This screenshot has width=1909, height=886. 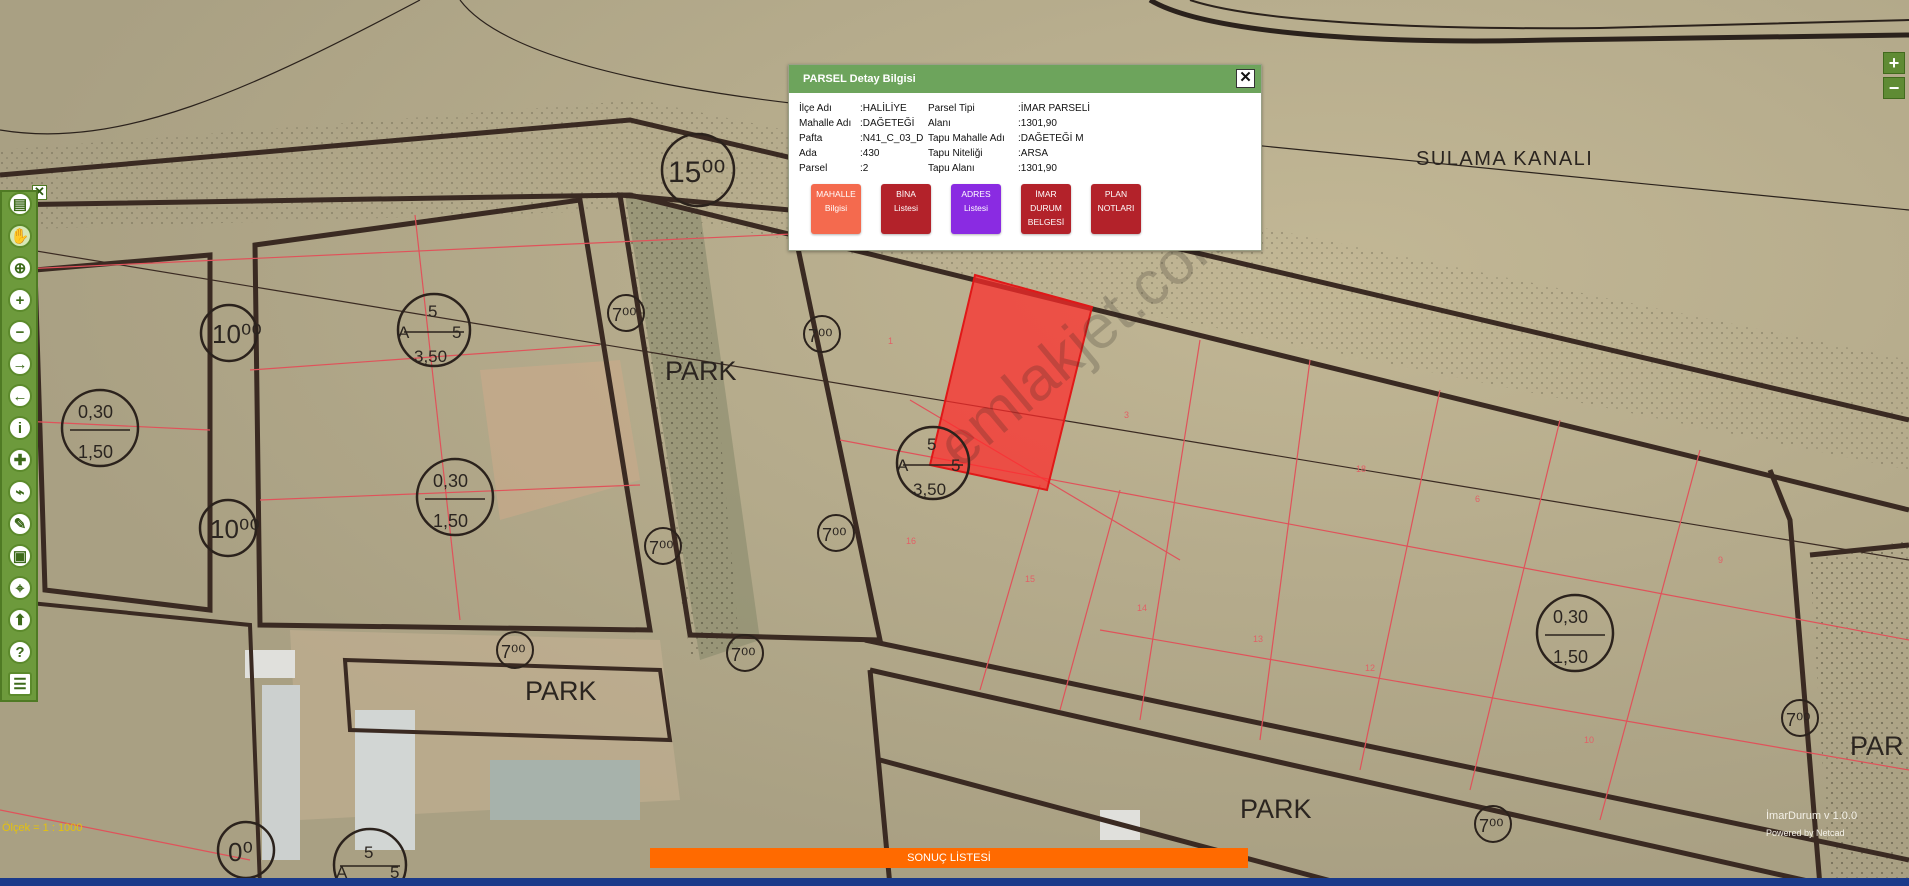 What do you see at coordinates (1116, 209) in the screenshot?
I see `plan-notlari-button: PLAN NOTLARI` at bounding box center [1116, 209].